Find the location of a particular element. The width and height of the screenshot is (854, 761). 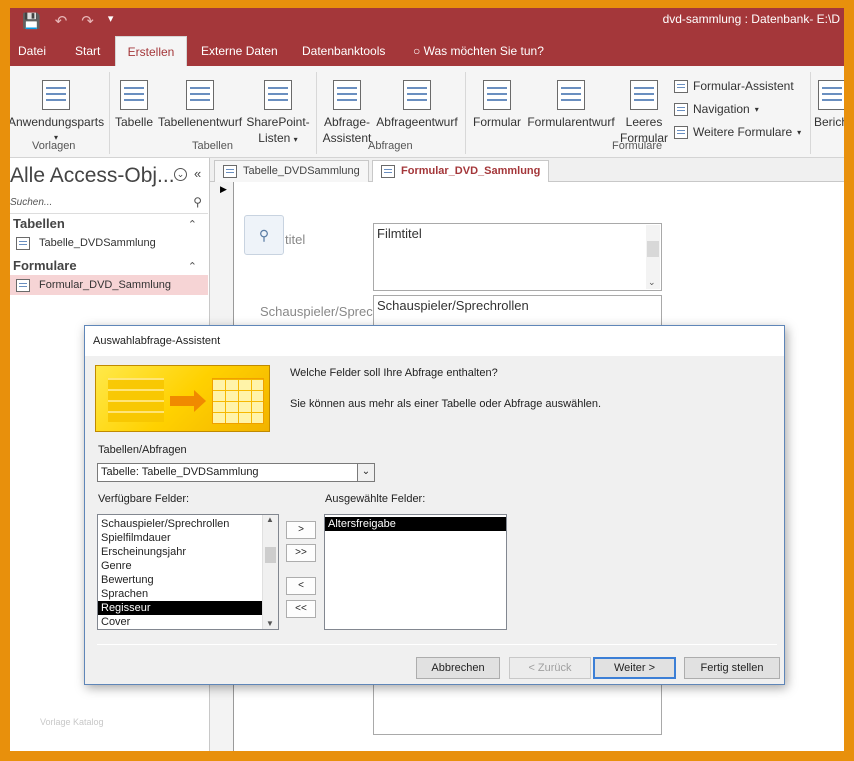

field-label-titel: titel is located at coordinates (295, 239).